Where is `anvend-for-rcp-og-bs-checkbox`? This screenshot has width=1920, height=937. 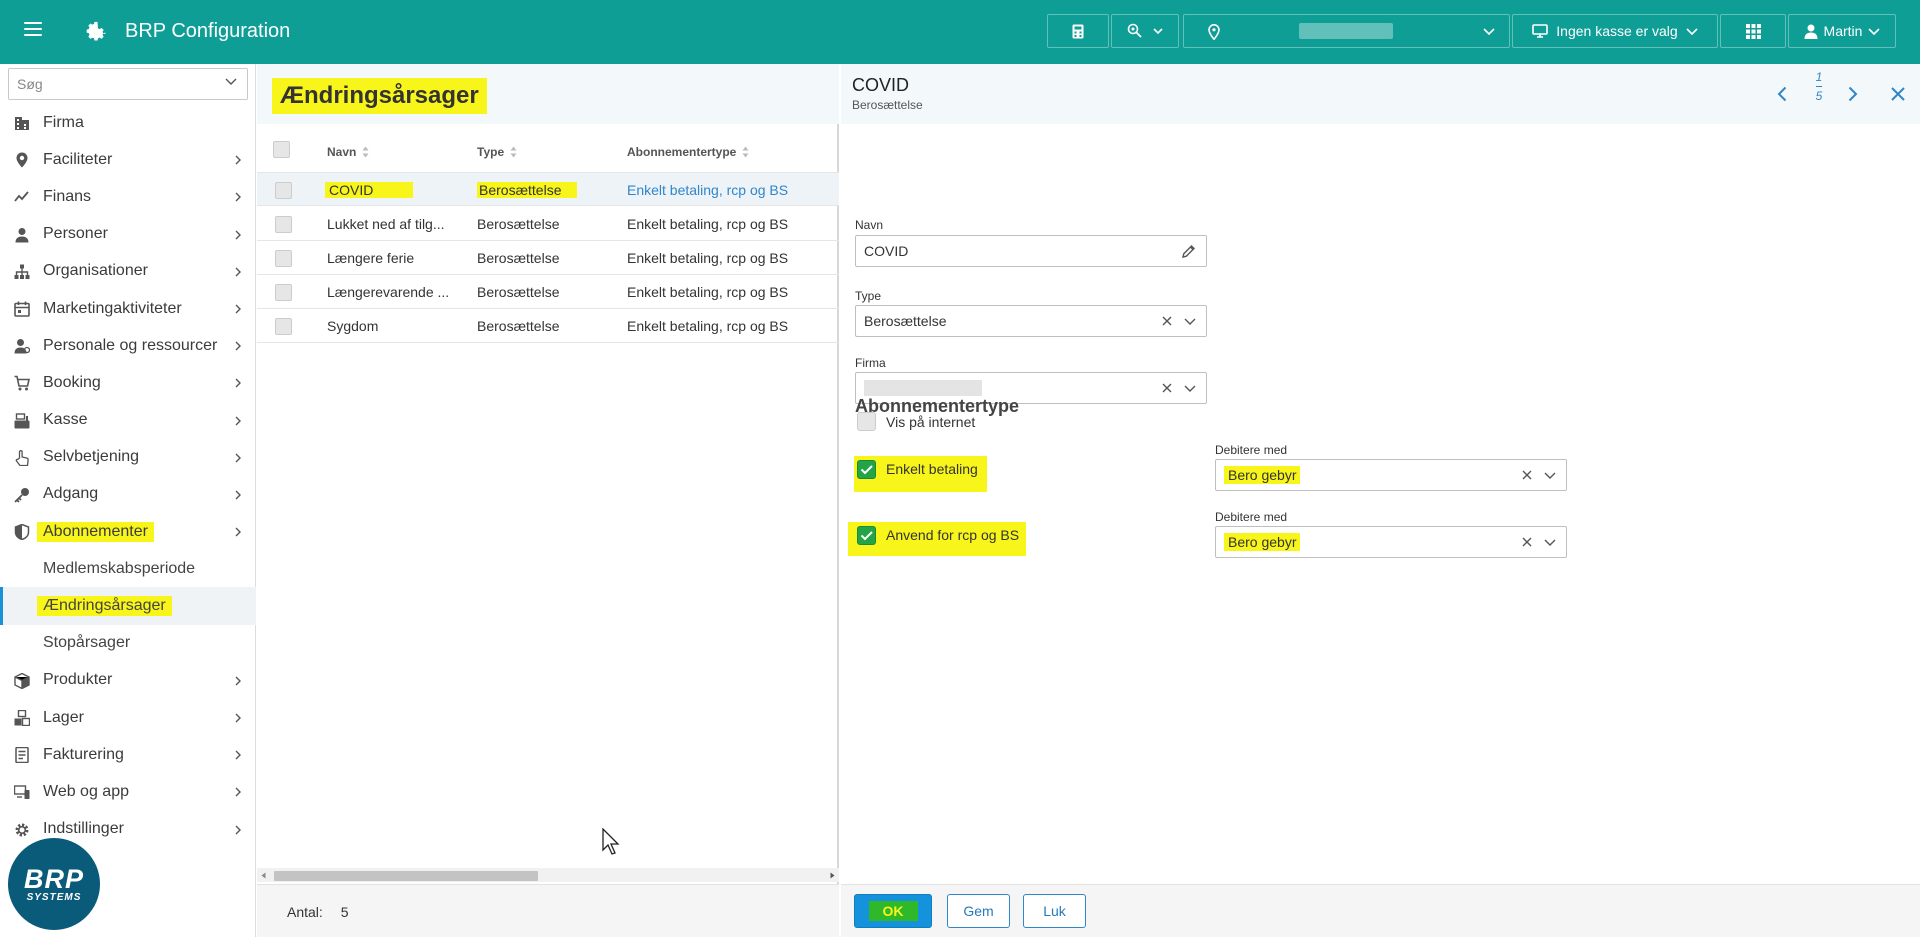 anvend-for-rcp-og-bs-checkbox is located at coordinates (866, 535).